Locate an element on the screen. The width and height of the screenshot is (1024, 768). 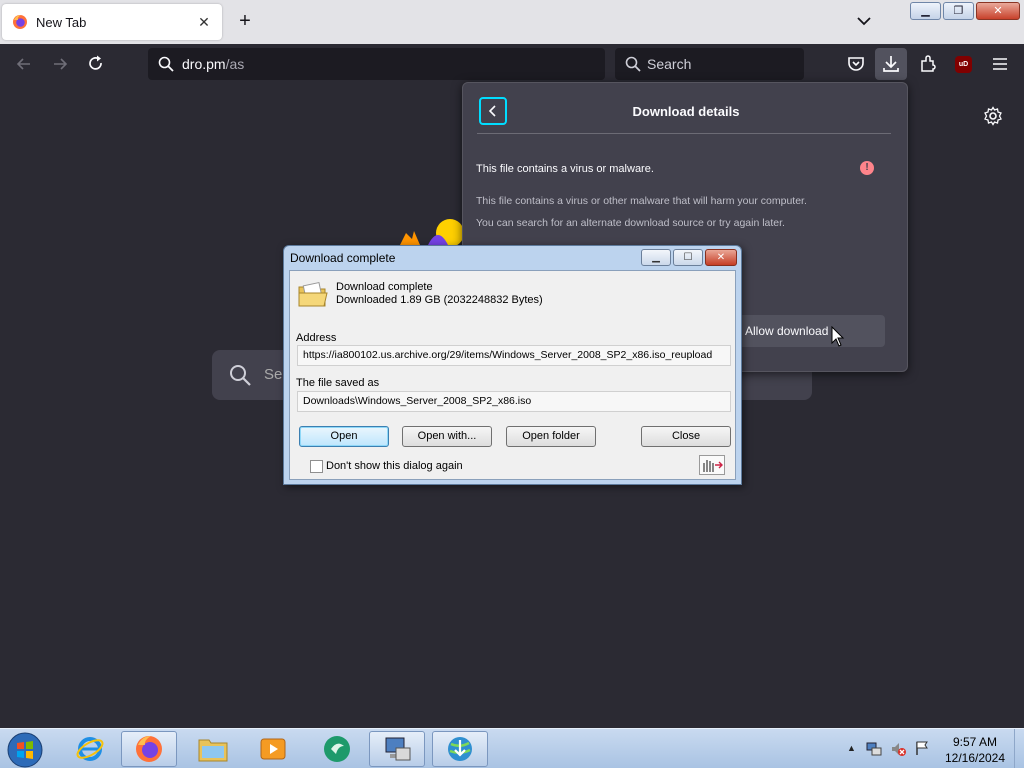
minimize-button: ▁ is located at coordinates (925, 11).